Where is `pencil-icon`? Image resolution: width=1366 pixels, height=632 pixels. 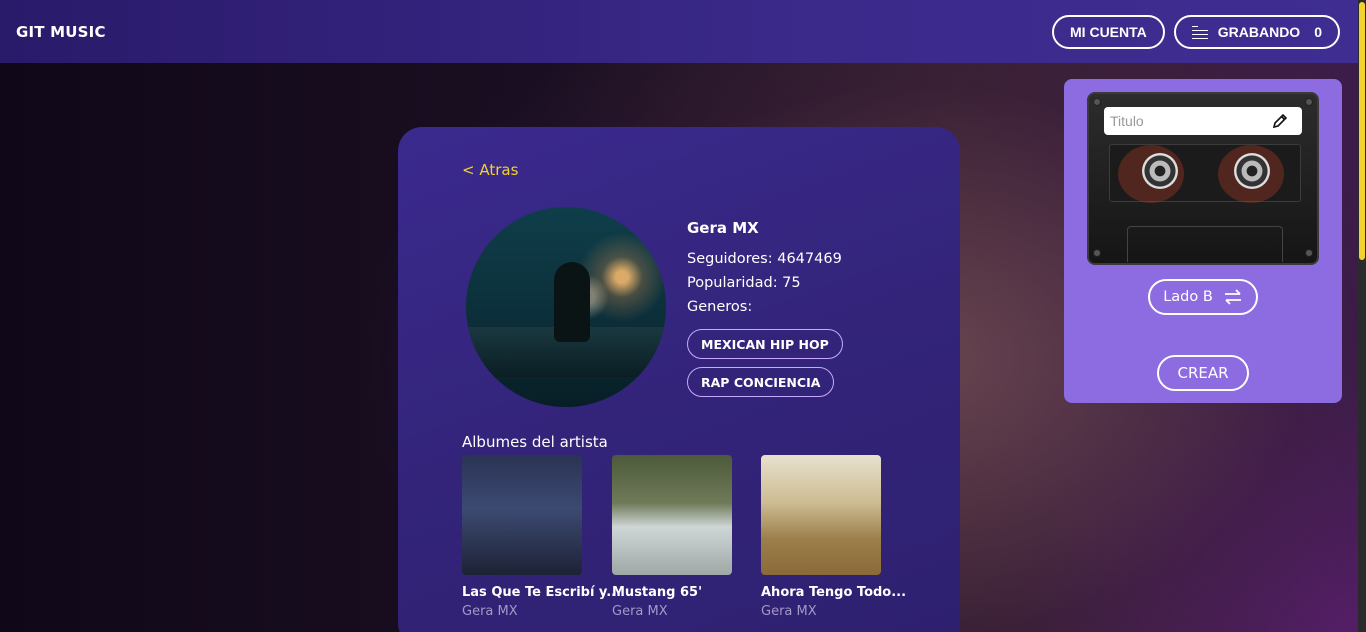 pencil-icon is located at coordinates (1280, 121).